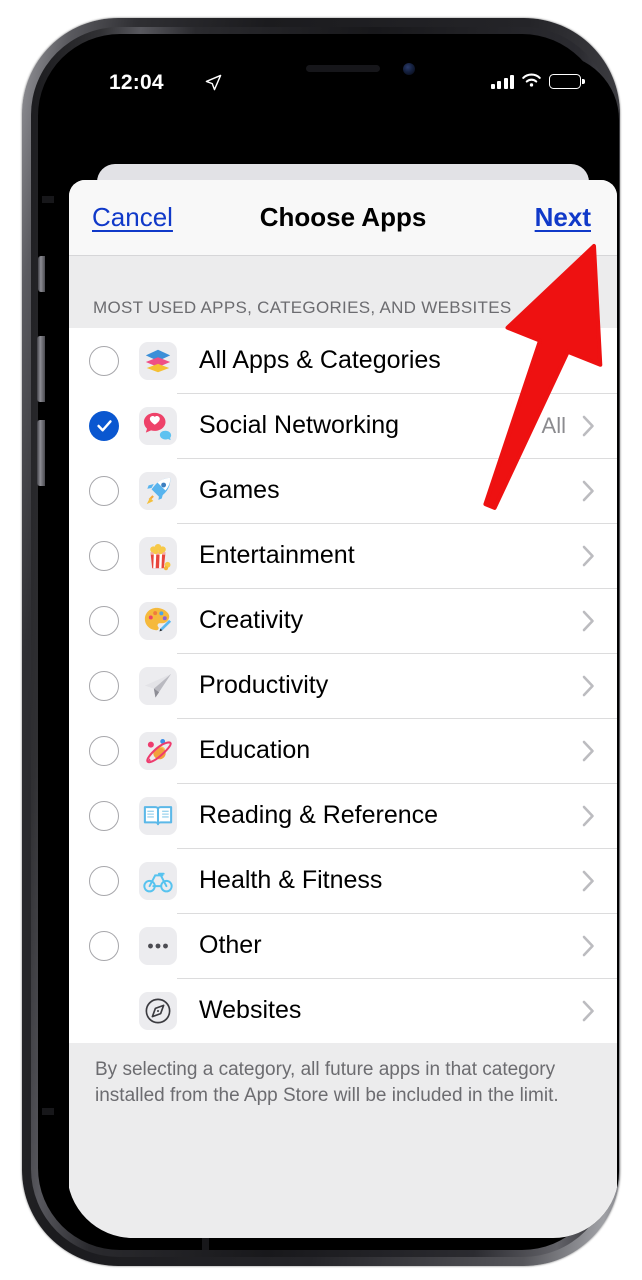 Image resolution: width=642 pixels, height=1280 pixels. Describe the element at coordinates (158, 815) in the screenshot. I see `open-book-icon` at that location.